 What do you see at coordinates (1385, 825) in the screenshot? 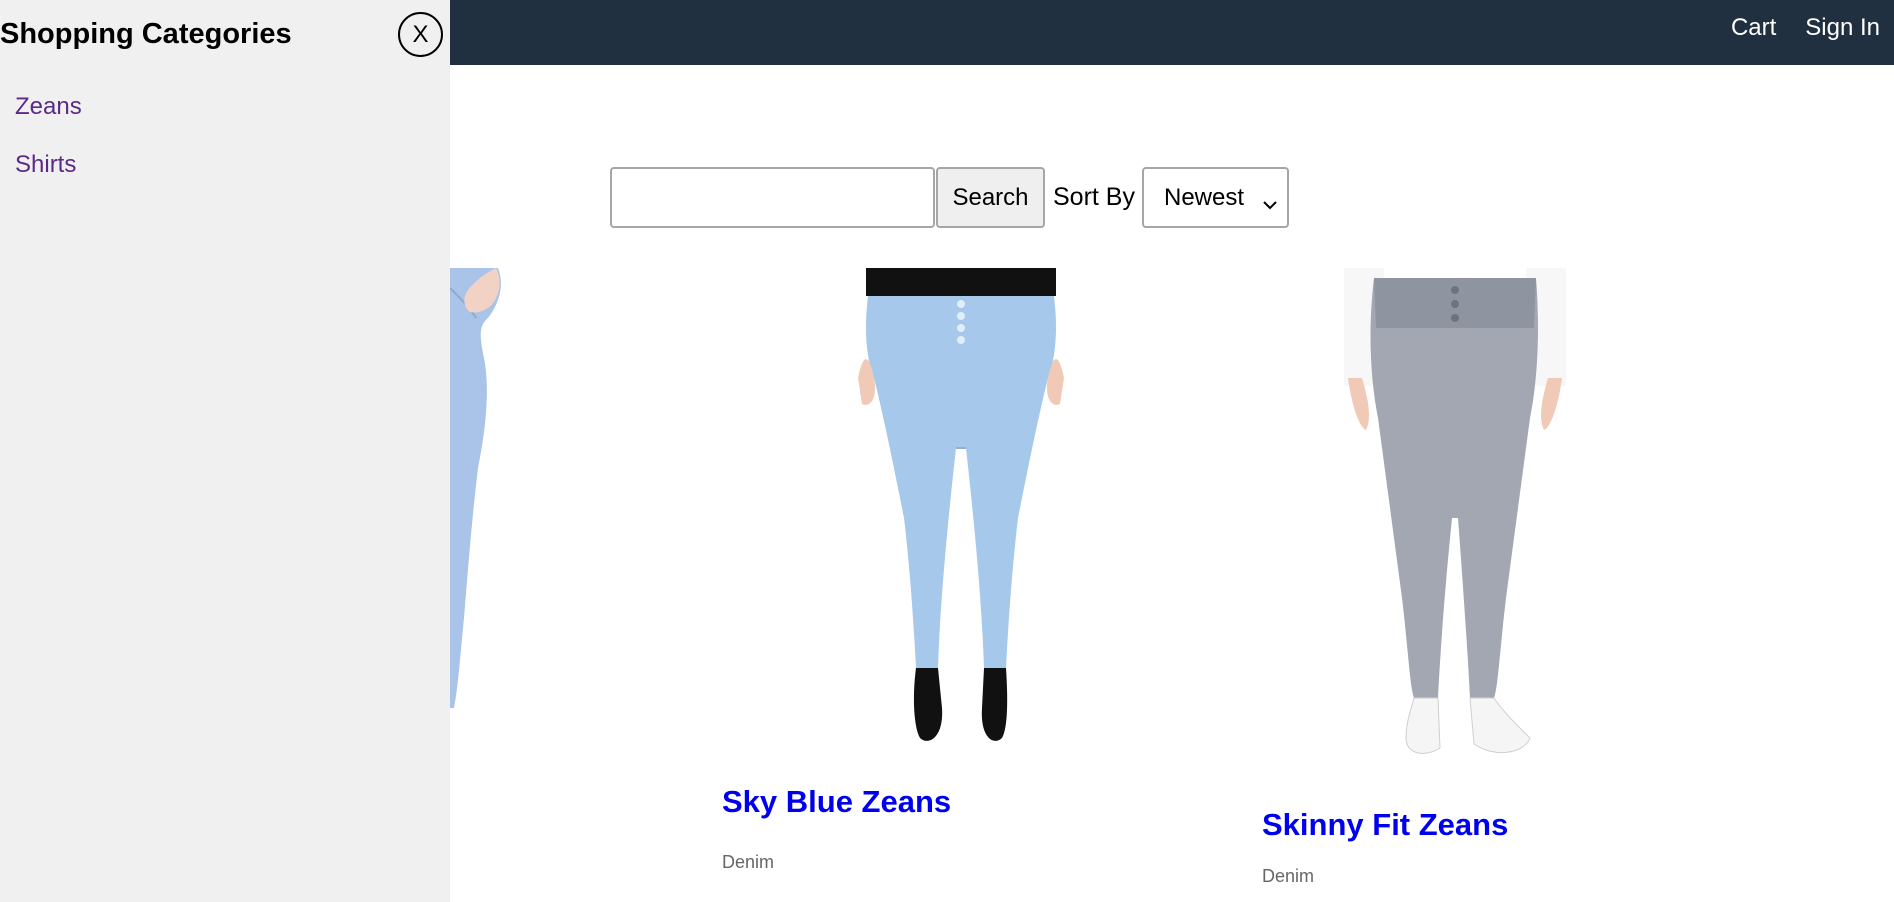
I see `product-title-3: Skinny Fit Zeans` at bounding box center [1385, 825].